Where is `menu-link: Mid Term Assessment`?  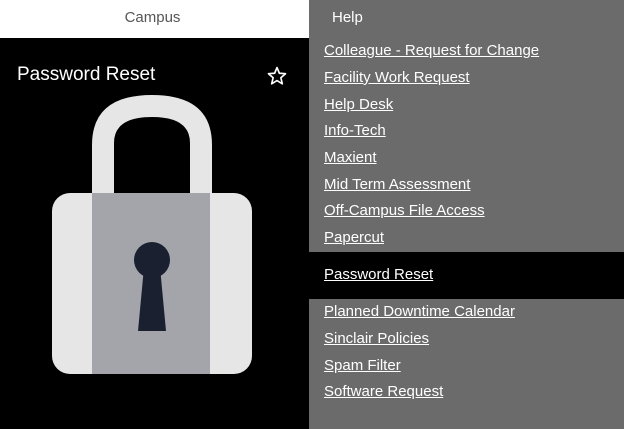 menu-link: Mid Term Assessment is located at coordinates (397, 184).